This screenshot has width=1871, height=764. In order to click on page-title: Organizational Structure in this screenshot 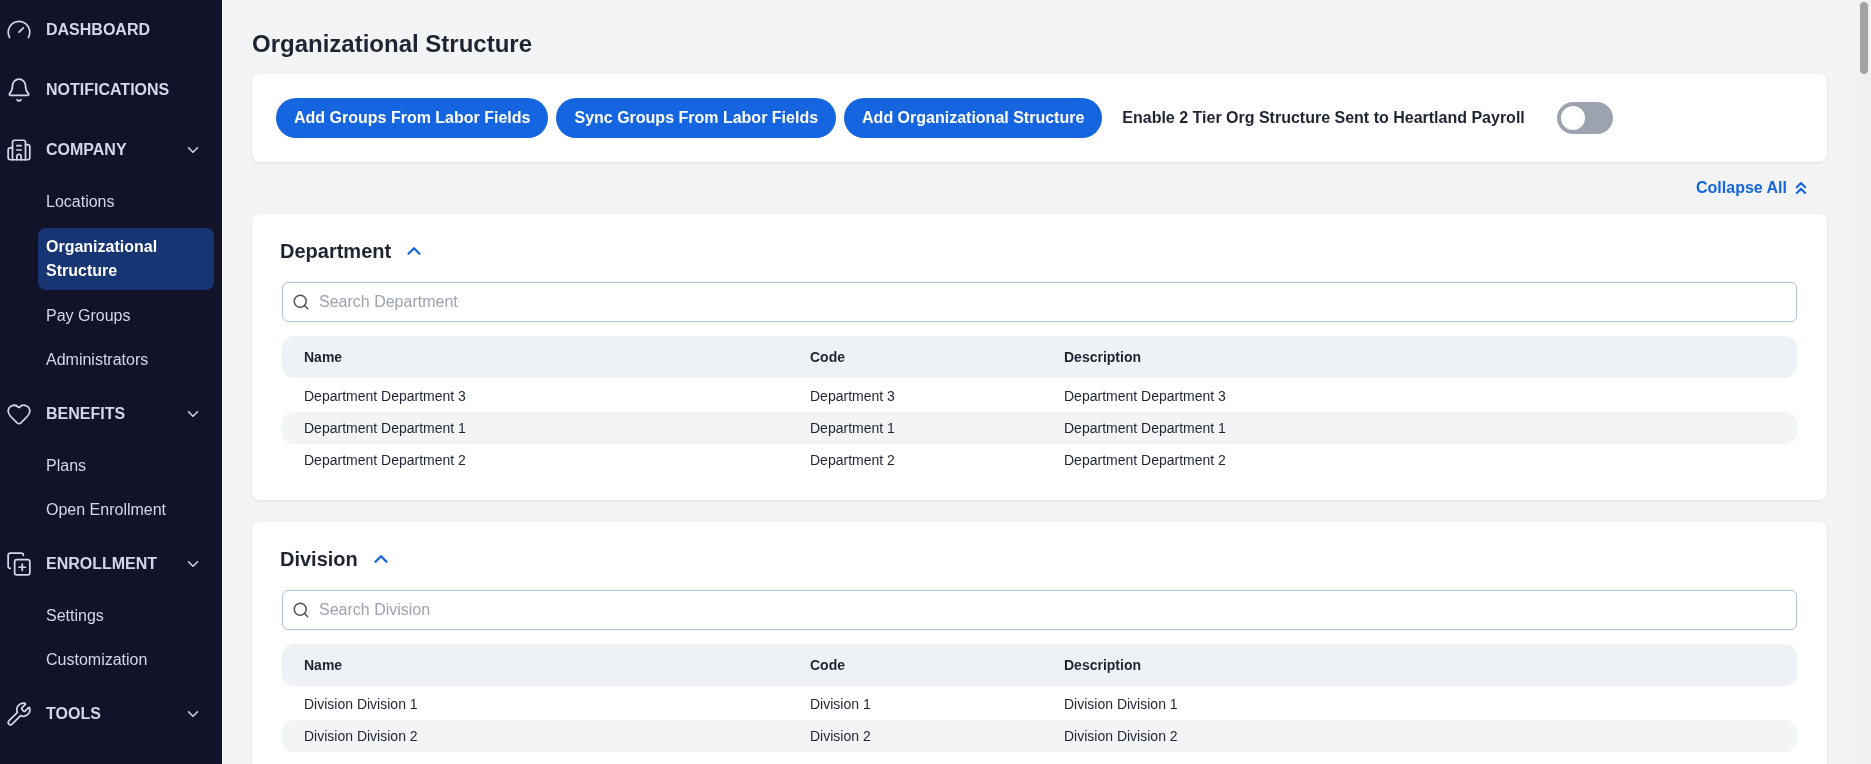, I will do `click(393, 44)`.